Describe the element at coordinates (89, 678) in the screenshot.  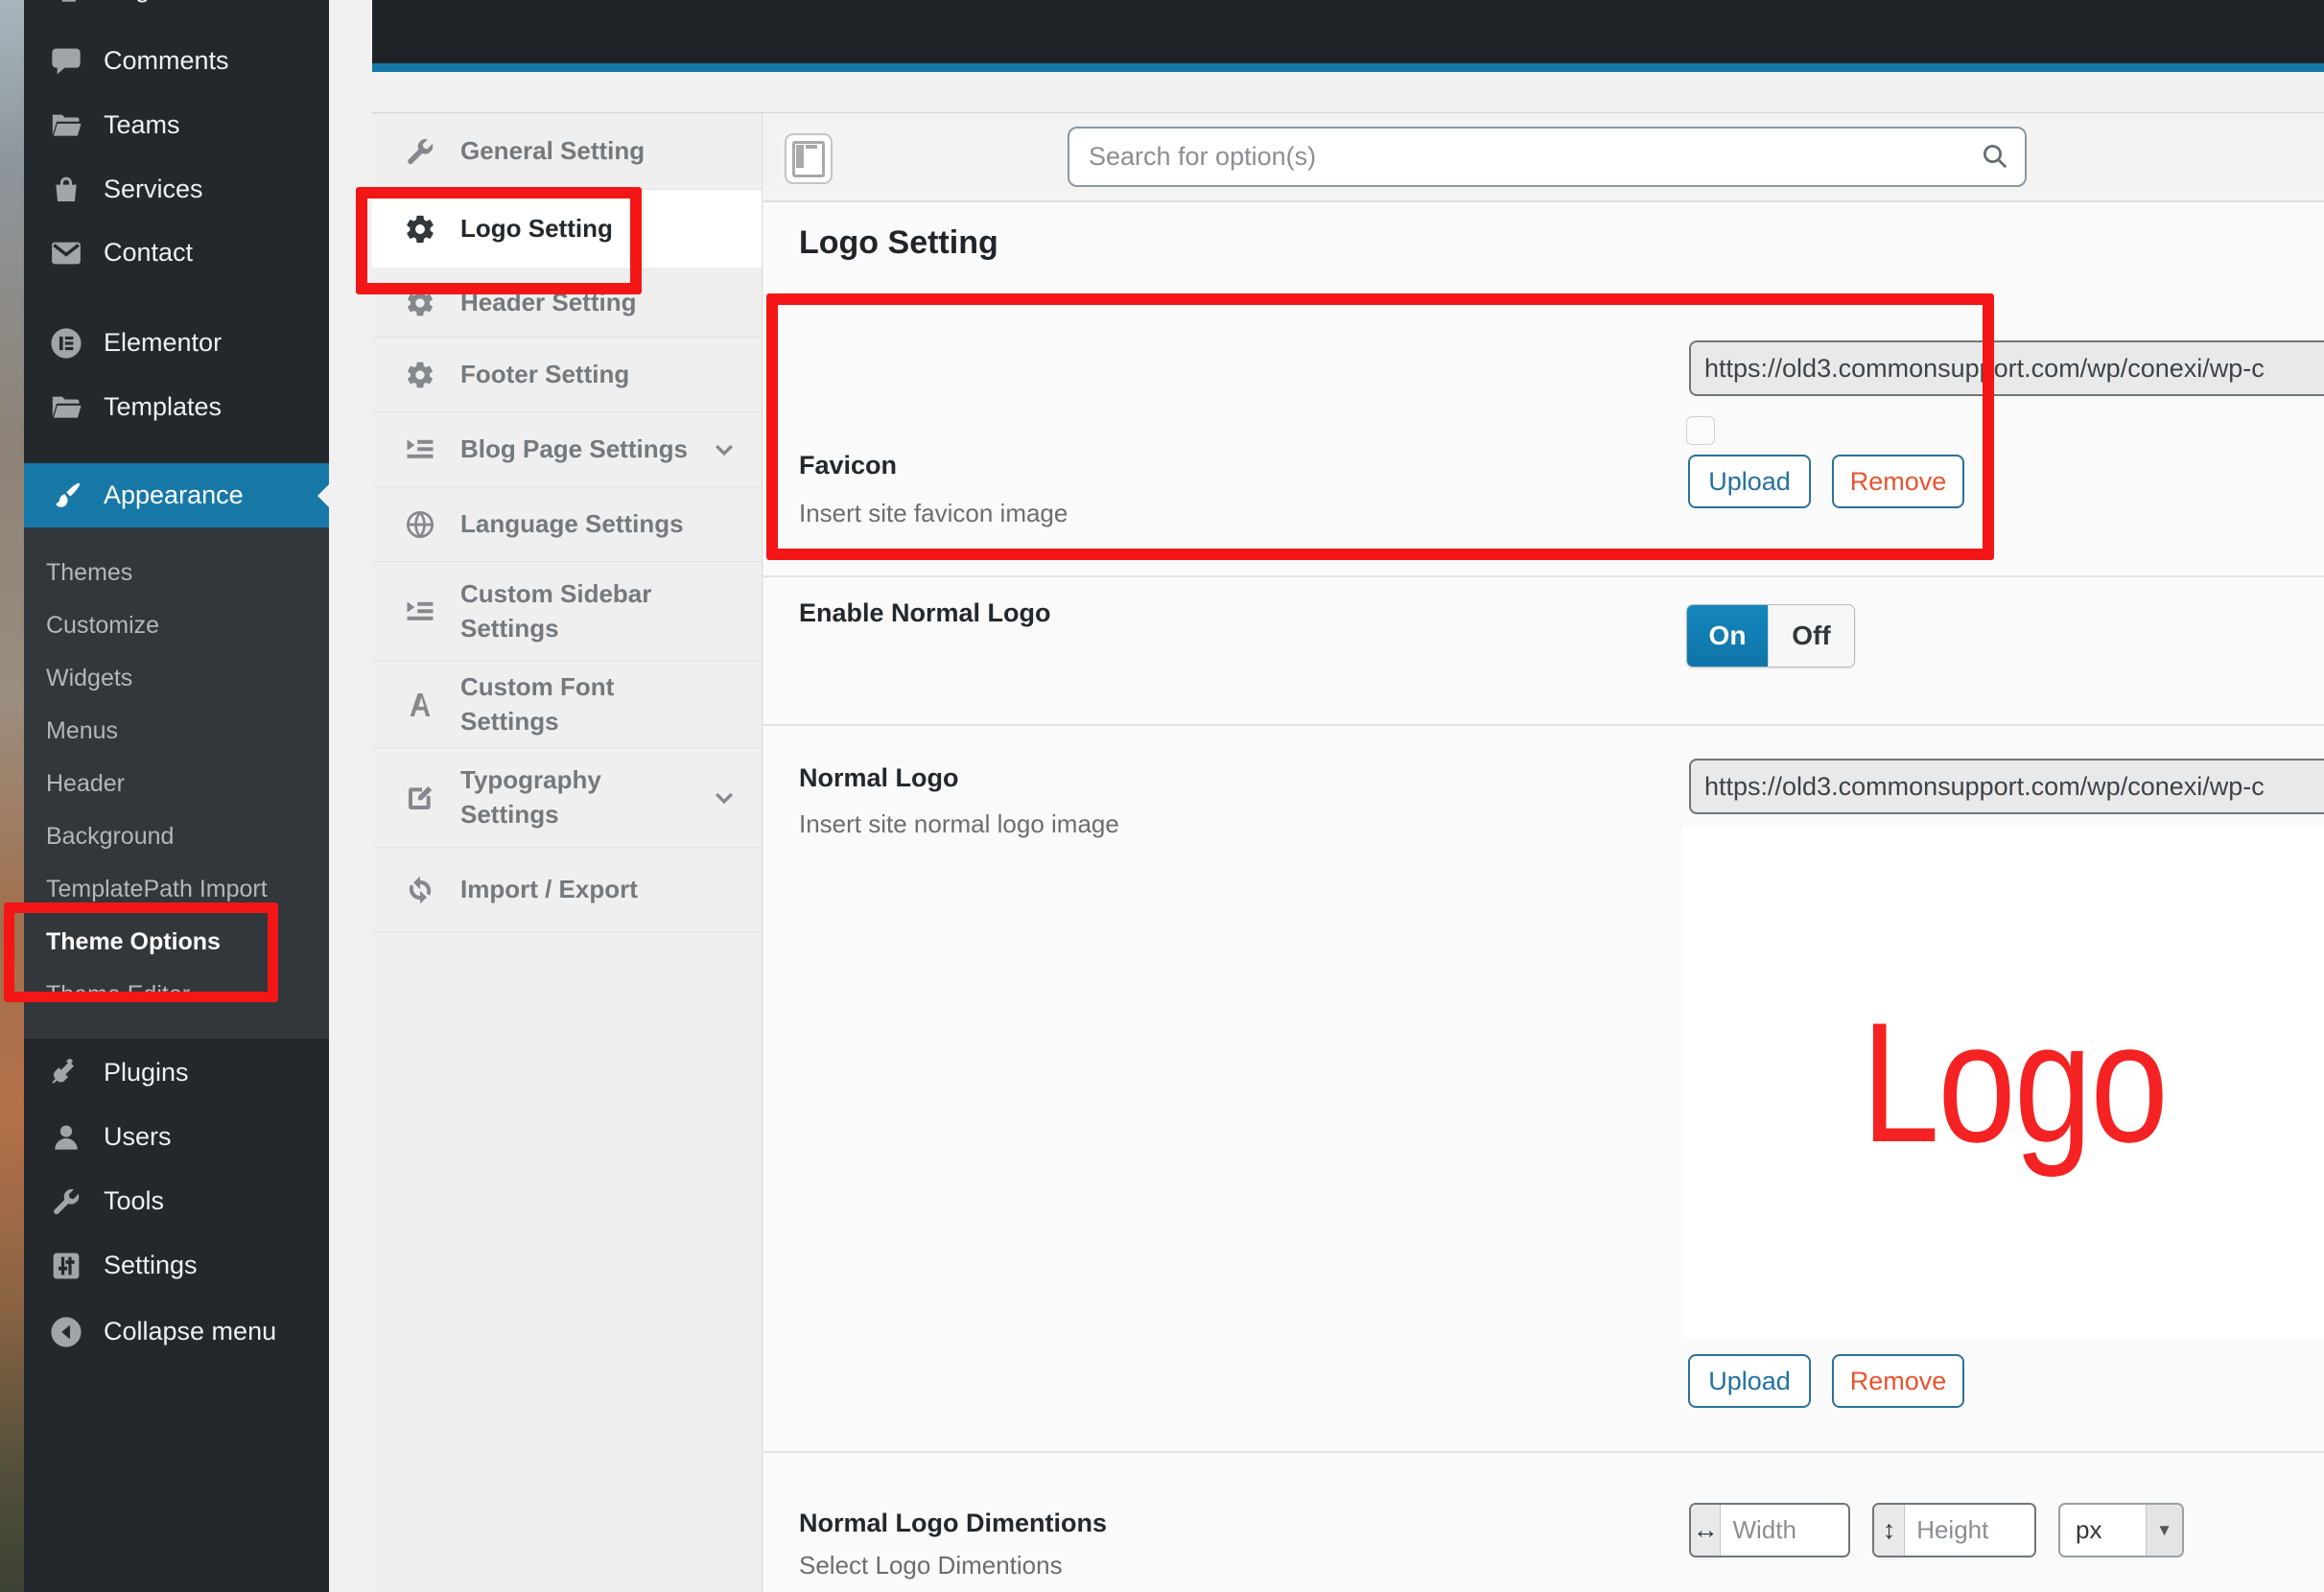
I see `submenu-label: Widgets` at that location.